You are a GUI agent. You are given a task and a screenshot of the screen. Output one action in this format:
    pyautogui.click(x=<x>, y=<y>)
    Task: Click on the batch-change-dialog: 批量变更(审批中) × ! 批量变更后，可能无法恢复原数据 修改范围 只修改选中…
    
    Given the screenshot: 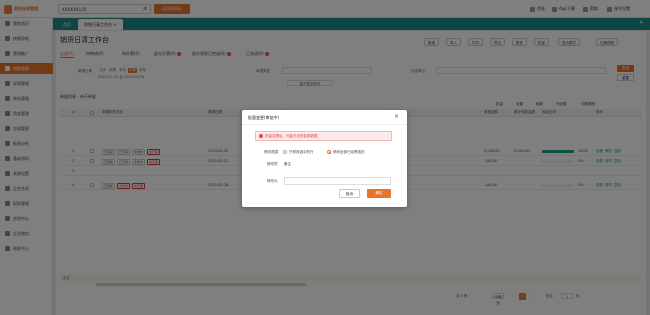 What is the action you would take?
    pyautogui.click(x=324, y=158)
    